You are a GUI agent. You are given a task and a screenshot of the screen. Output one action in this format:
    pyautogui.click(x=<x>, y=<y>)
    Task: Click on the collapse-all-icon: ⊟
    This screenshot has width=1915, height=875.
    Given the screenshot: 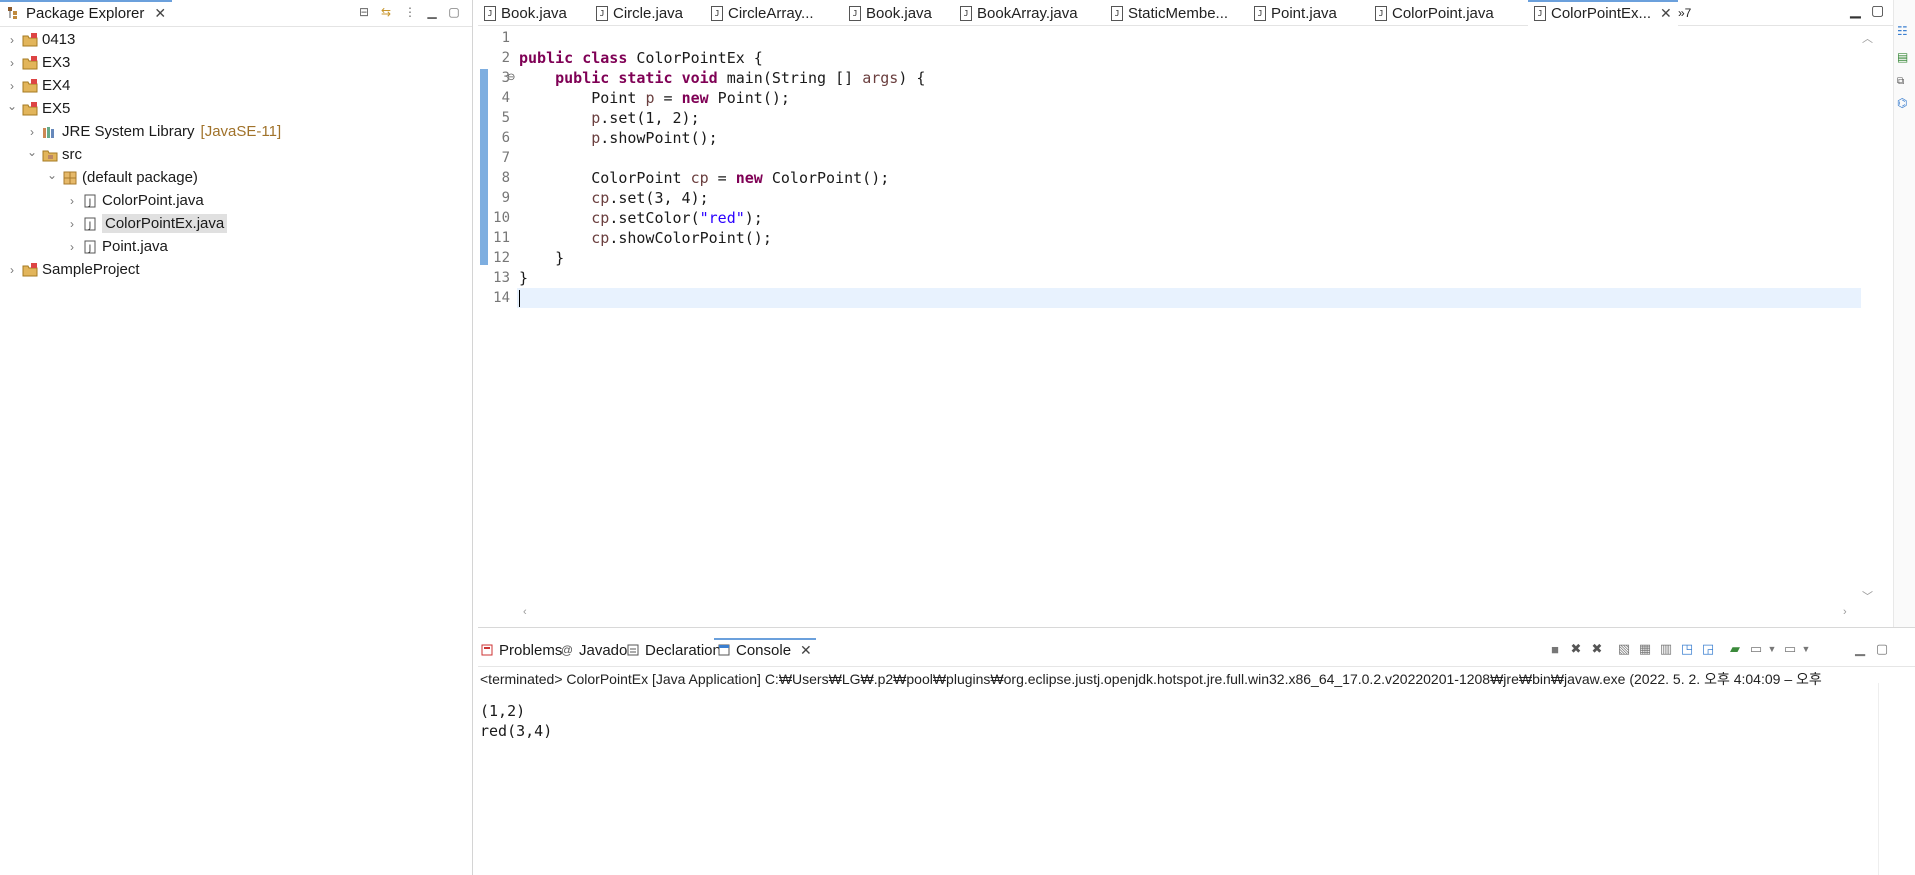 What is the action you would take?
    pyautogui.click(x=364, y=12)
    